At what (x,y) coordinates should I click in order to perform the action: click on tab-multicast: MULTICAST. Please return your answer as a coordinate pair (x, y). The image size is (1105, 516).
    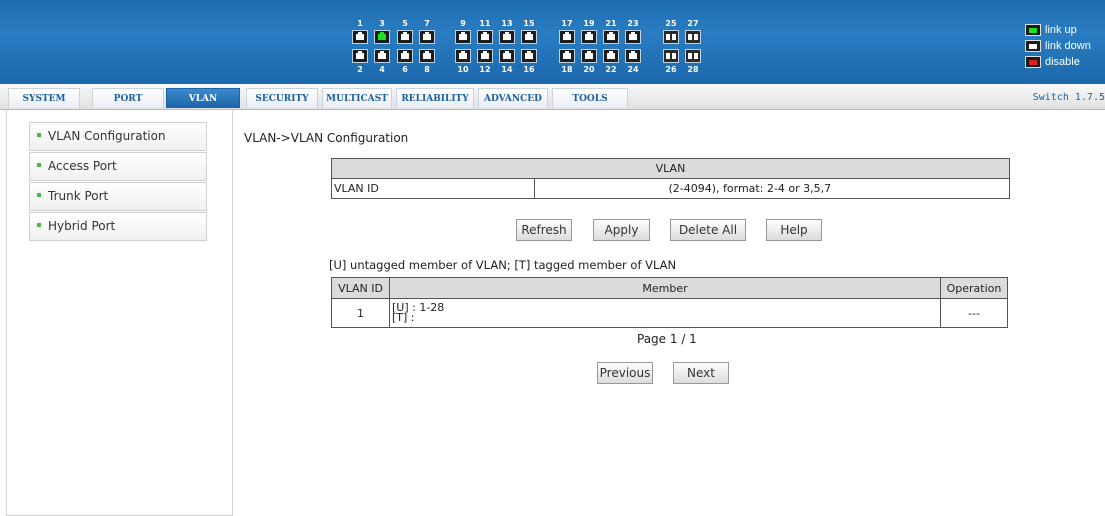
    Looking at the image, I should click on (357, 98).